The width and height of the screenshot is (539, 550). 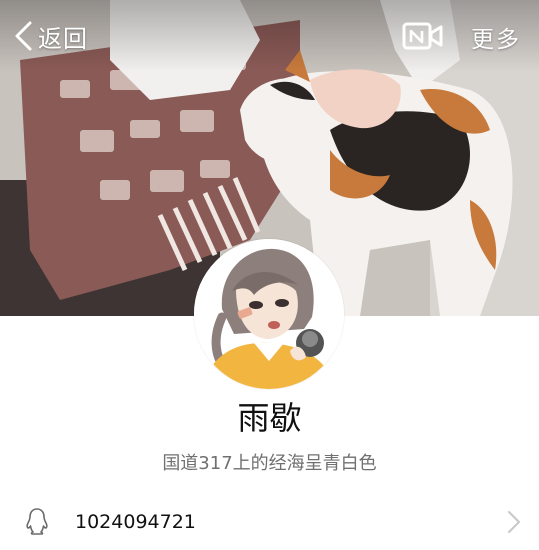 I want to click on avatar-image, so click(x=269, y=314).